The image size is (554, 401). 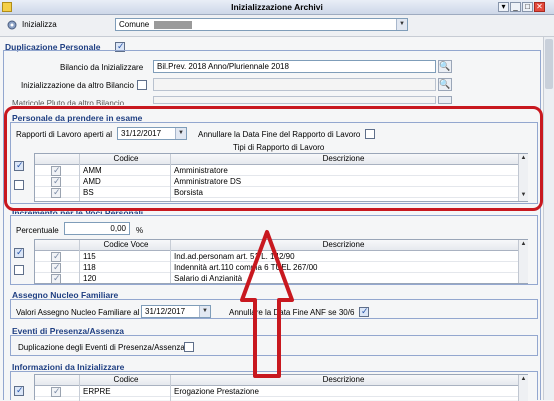 What do you see at coordinates (267, 304) in the screenshot?
I see `annotation-arrow-icon` at bounding box center [267, 304].